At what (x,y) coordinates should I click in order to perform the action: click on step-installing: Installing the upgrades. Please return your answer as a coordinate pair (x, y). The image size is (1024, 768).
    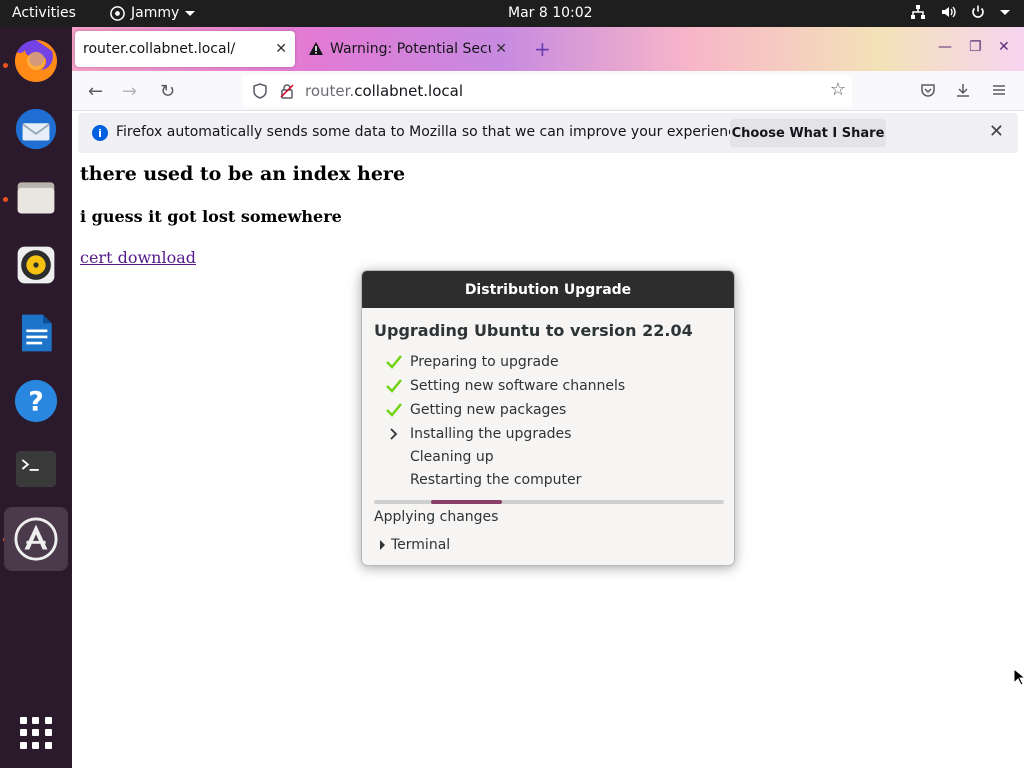
    Looking at the image, I should click on (478, 434).